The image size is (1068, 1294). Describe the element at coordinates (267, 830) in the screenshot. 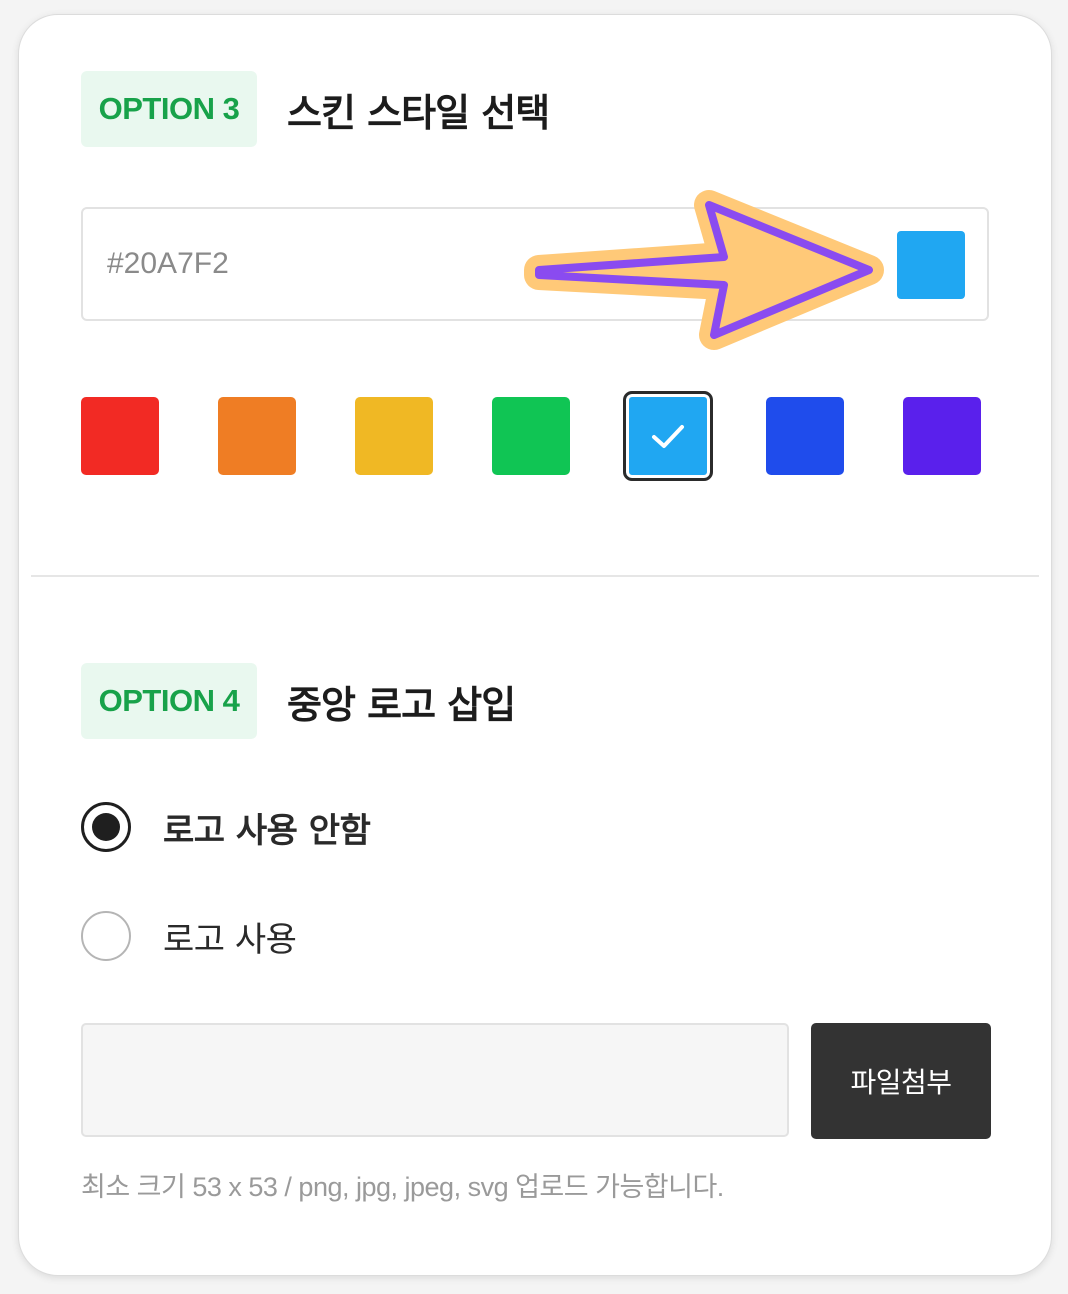

I see `radio-label-no-logo: 로고 사용 안함` at that location.